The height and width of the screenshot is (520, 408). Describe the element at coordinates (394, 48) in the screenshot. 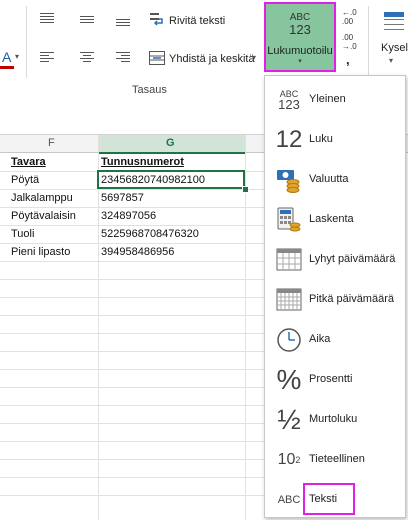

I see `queries-button: Kysel` at that location.